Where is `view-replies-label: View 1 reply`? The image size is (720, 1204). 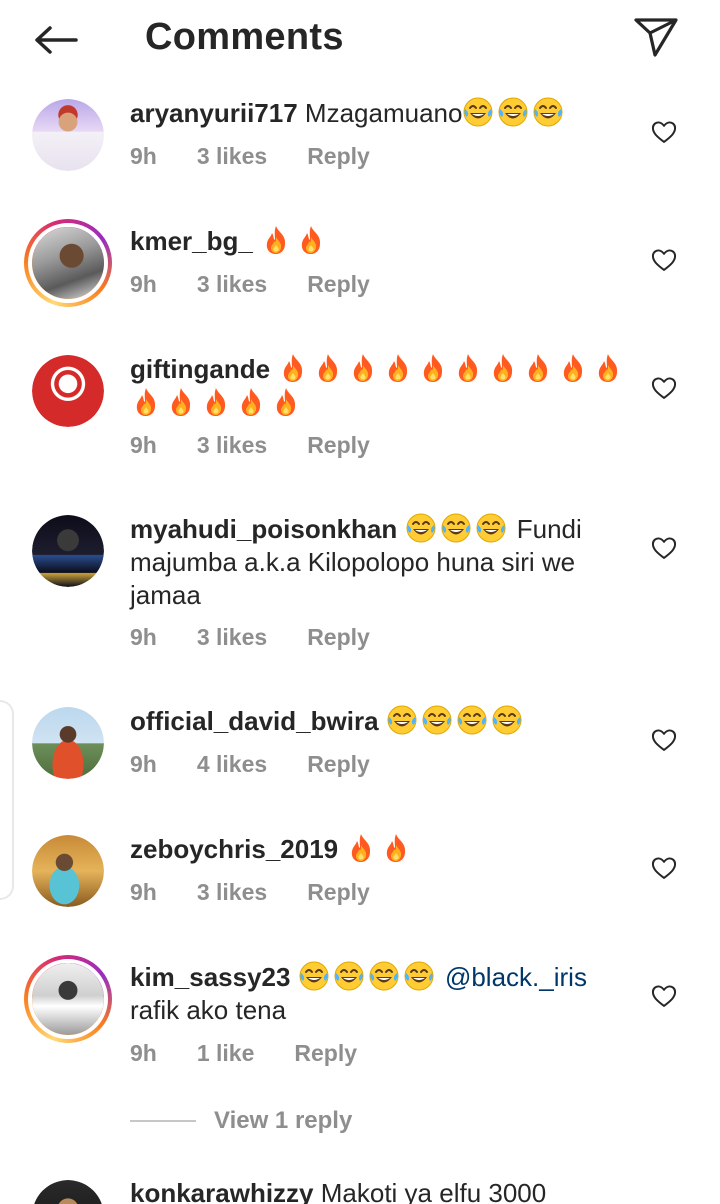
view-replies-label: View 1 reply is located at coordinates (283, 1121).